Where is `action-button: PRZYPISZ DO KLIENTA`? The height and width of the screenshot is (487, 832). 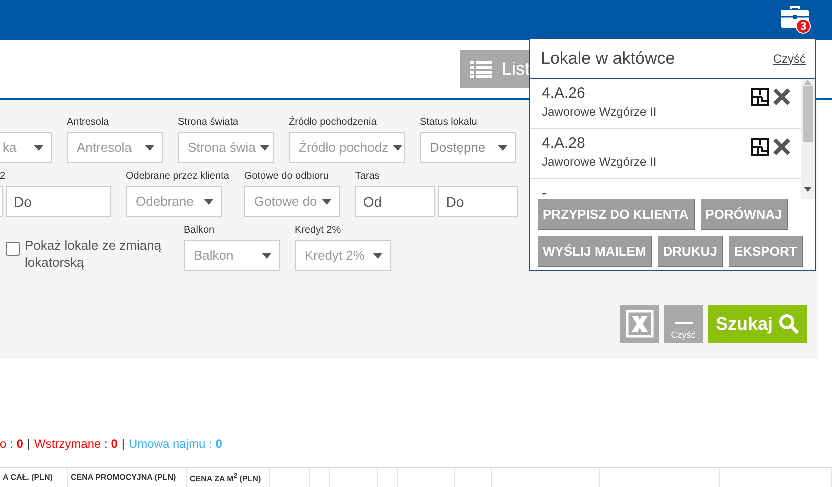
action-button: PRZYPISZ DO KLIENTA is located at coordinates (616, 214).